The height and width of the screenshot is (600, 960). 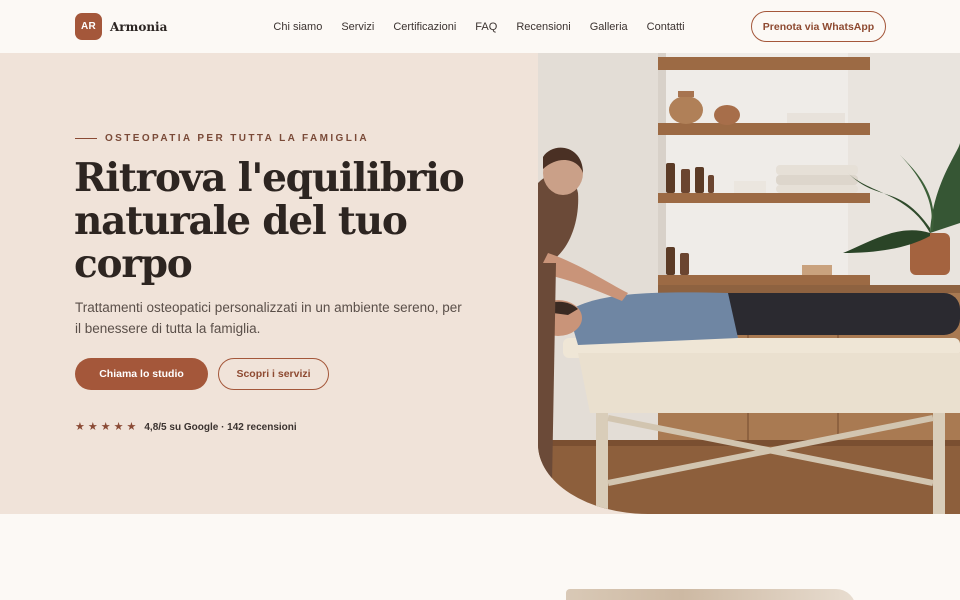 I want to click on brand-name: Armonia, so click(x=139, y=26).